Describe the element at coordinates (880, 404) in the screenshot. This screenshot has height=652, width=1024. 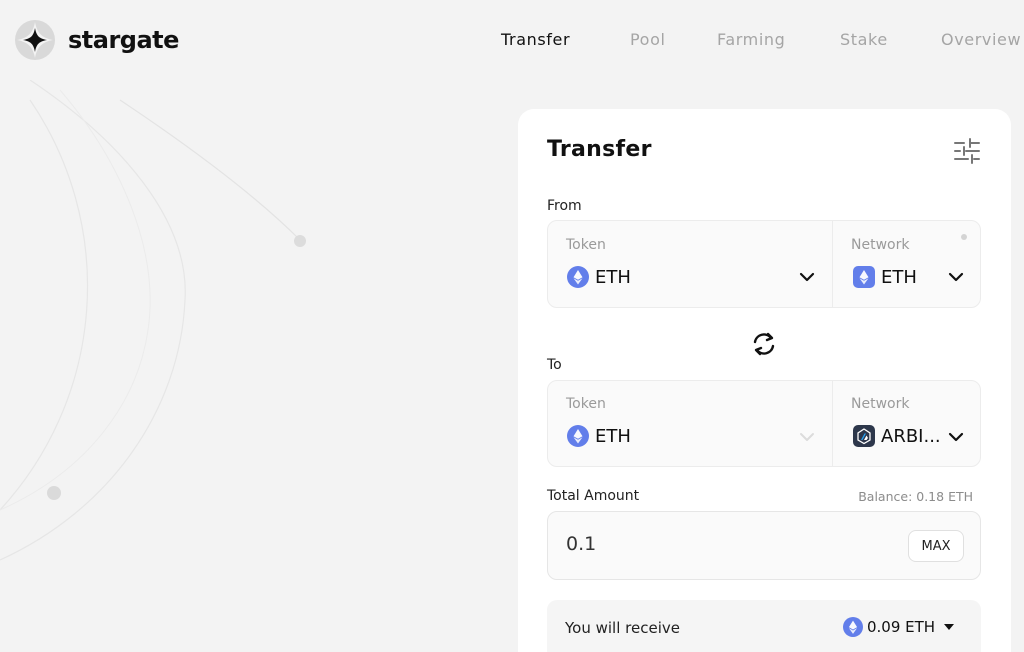
I see `to-network-label: Network` at that location.